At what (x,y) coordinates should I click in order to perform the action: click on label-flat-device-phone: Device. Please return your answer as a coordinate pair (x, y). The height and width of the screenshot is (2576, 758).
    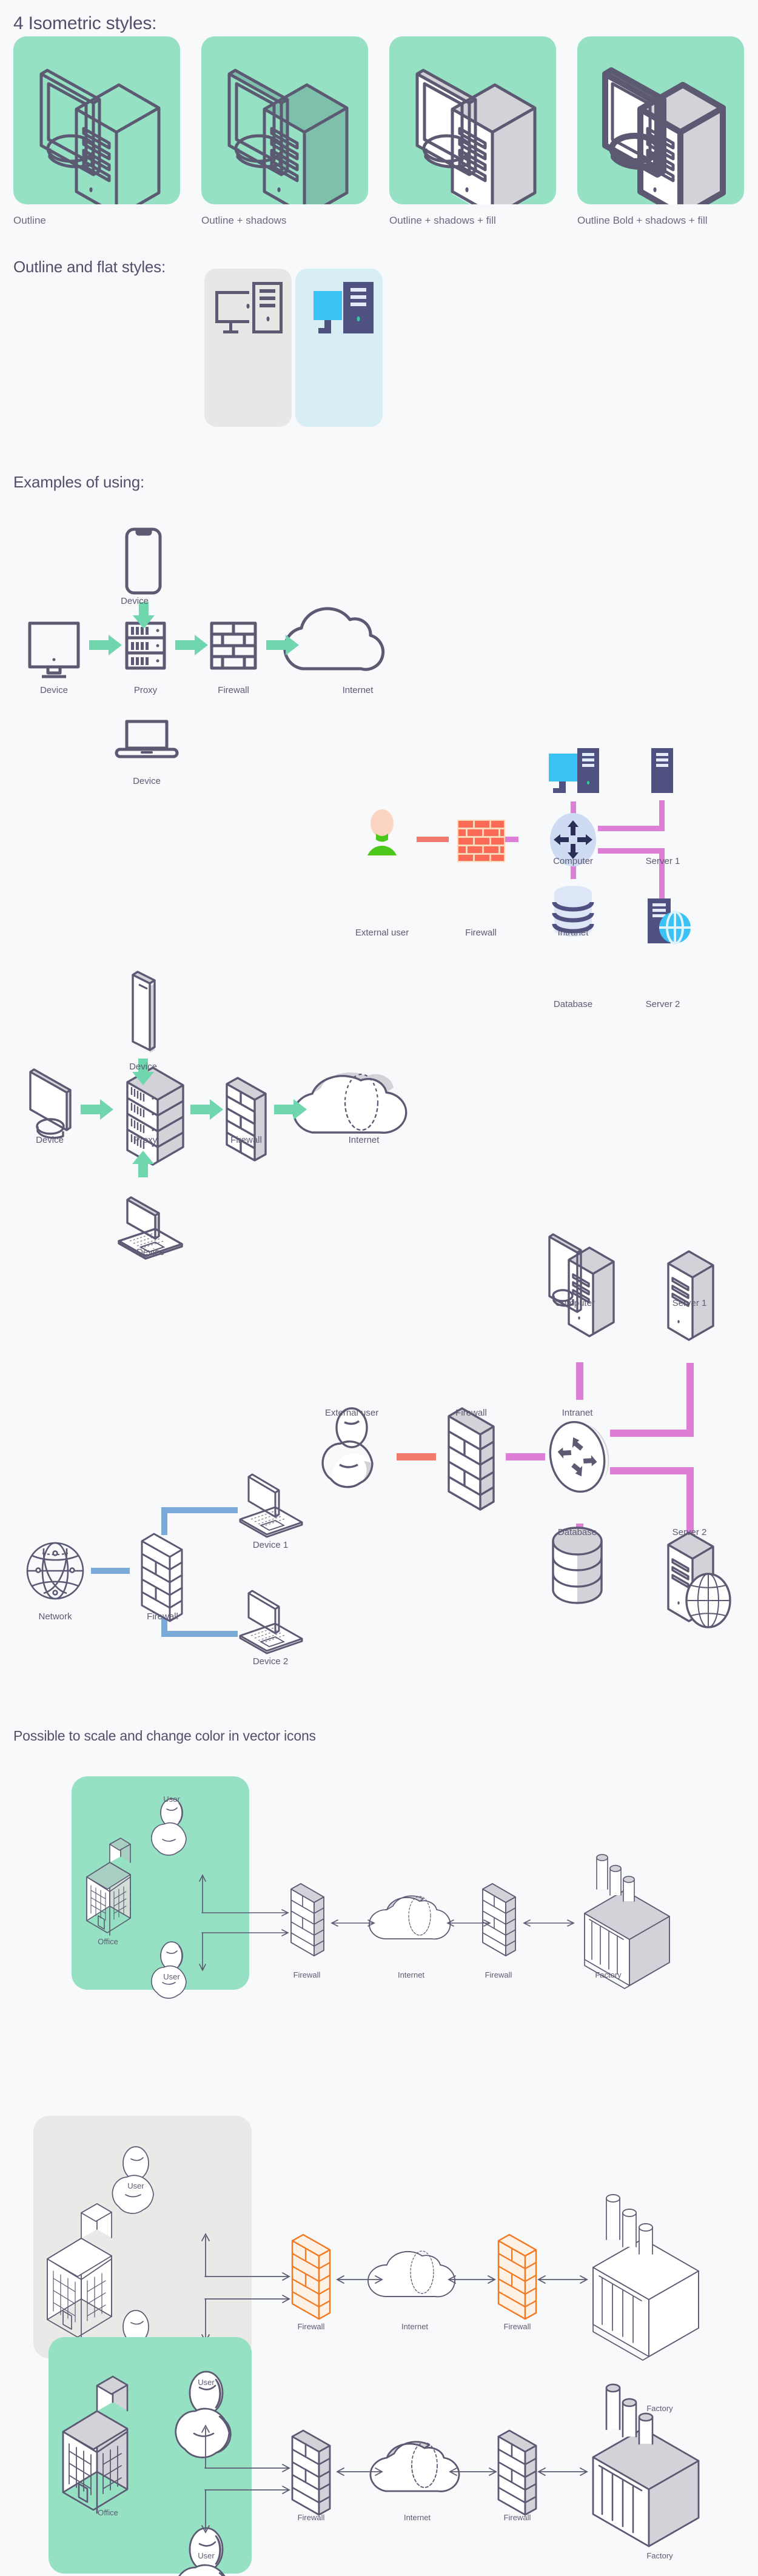
    Looking at the image, I should click on (135, 601).